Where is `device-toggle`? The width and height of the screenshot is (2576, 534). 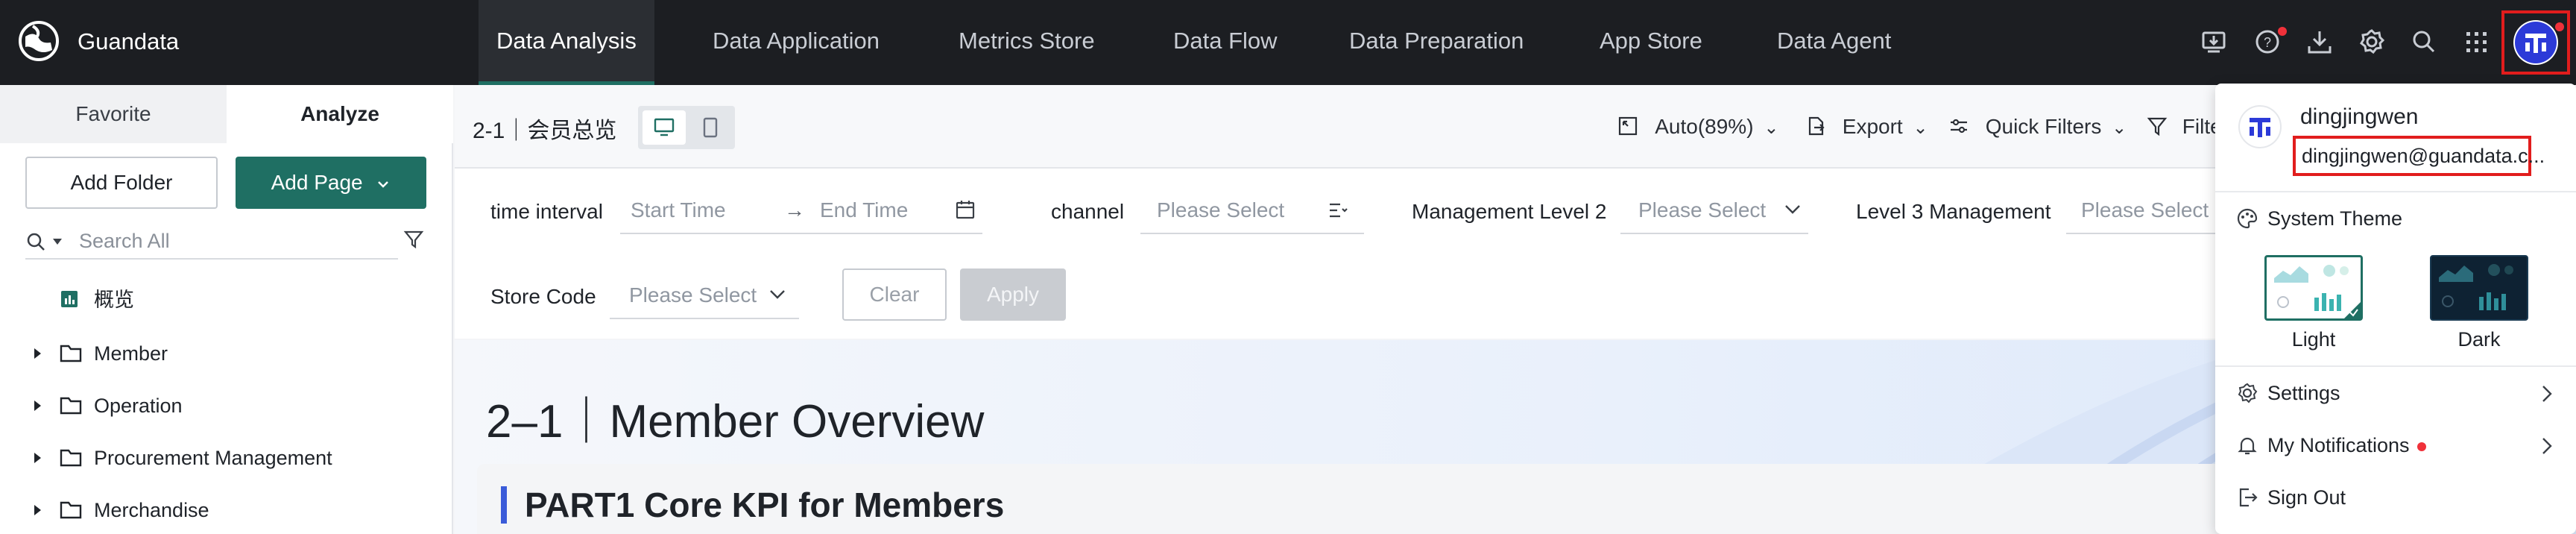 device-toggle is located at coordinates (687, 127).